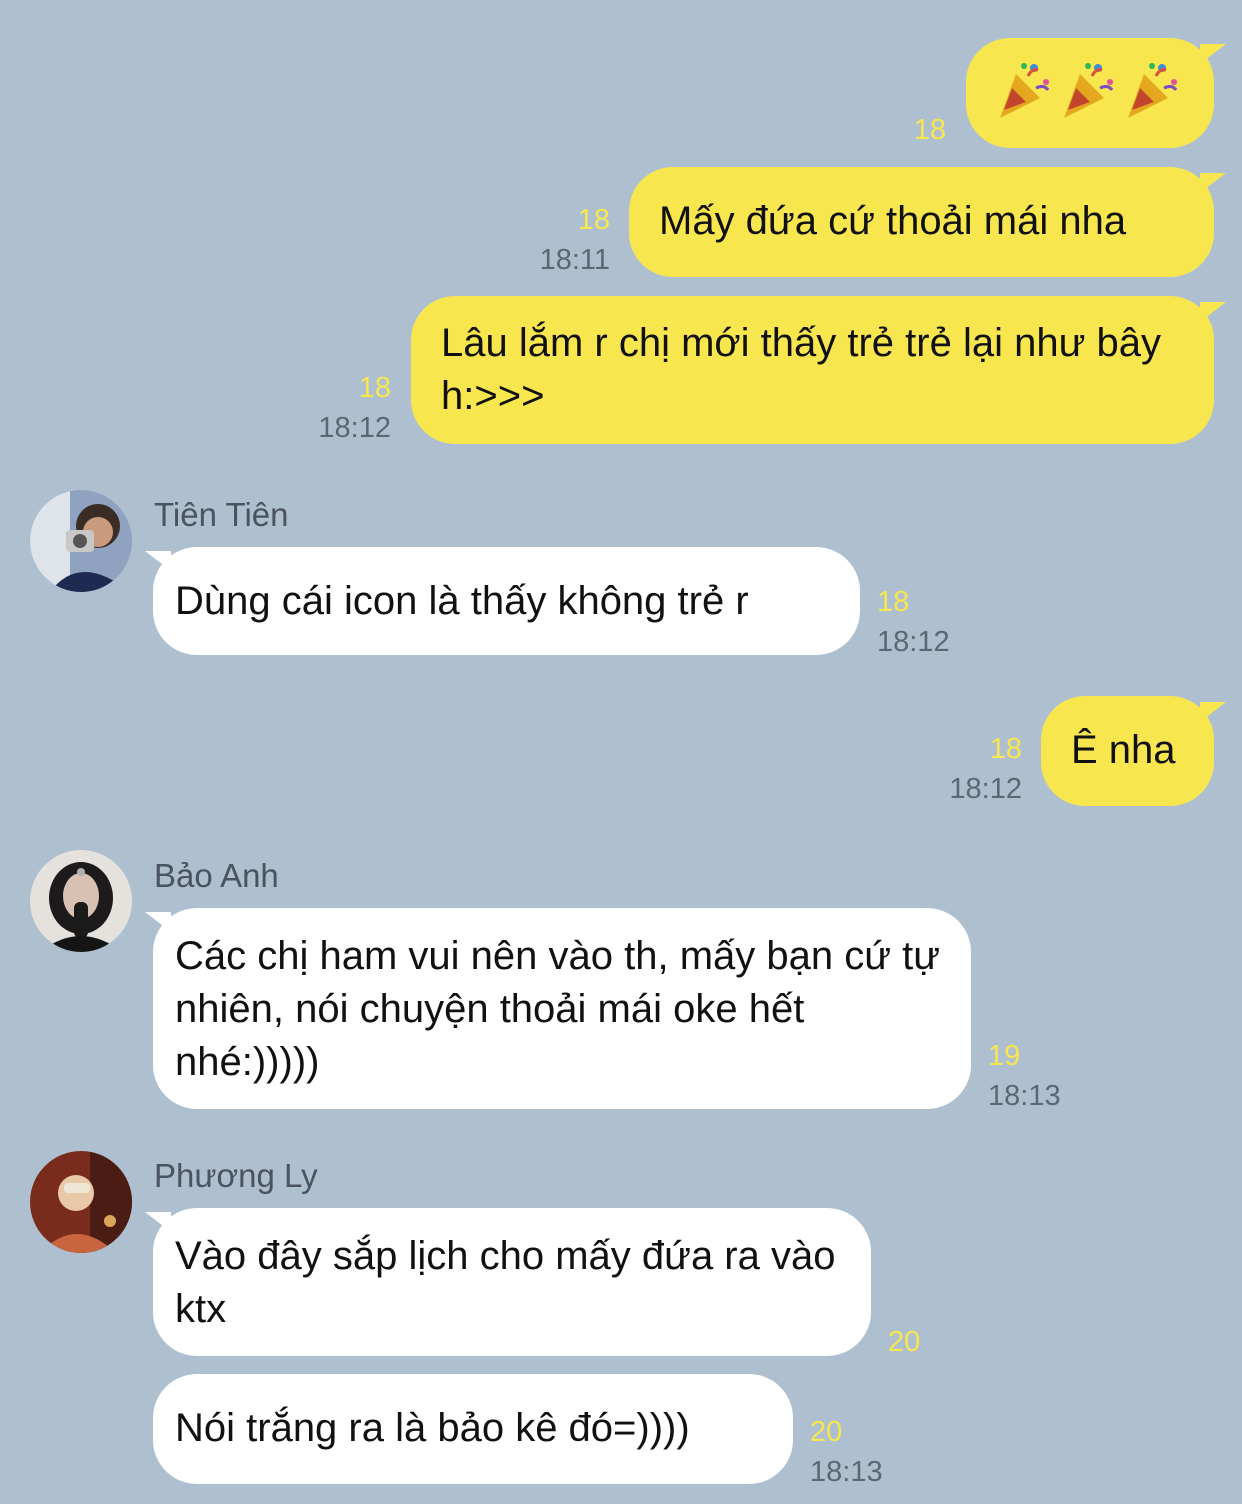 The height and width of the screenshot is (1504, 1242). I want to click on avatar-bao-anh, so click(81, 901).